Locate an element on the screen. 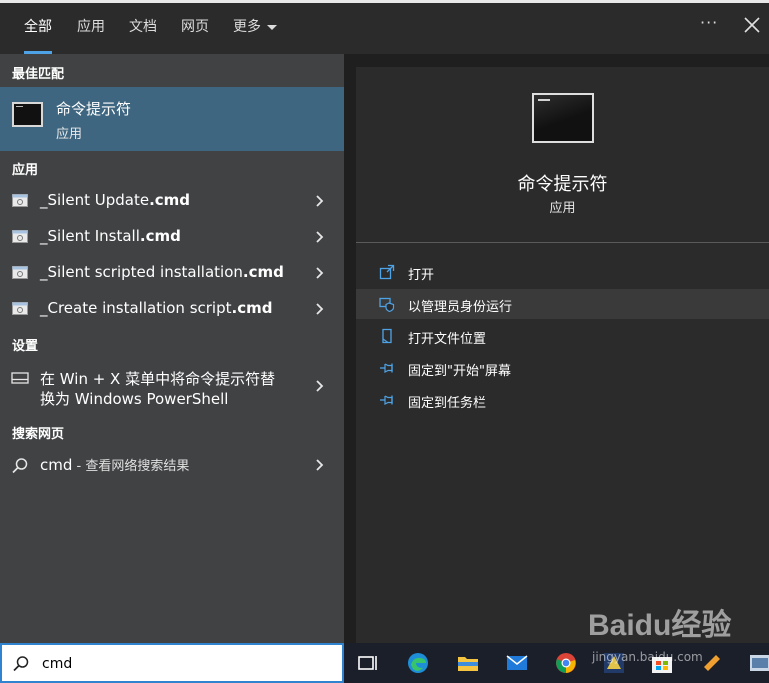 This screenshot has height=683, width=769. open-icon is located at coordinates (387, 272).